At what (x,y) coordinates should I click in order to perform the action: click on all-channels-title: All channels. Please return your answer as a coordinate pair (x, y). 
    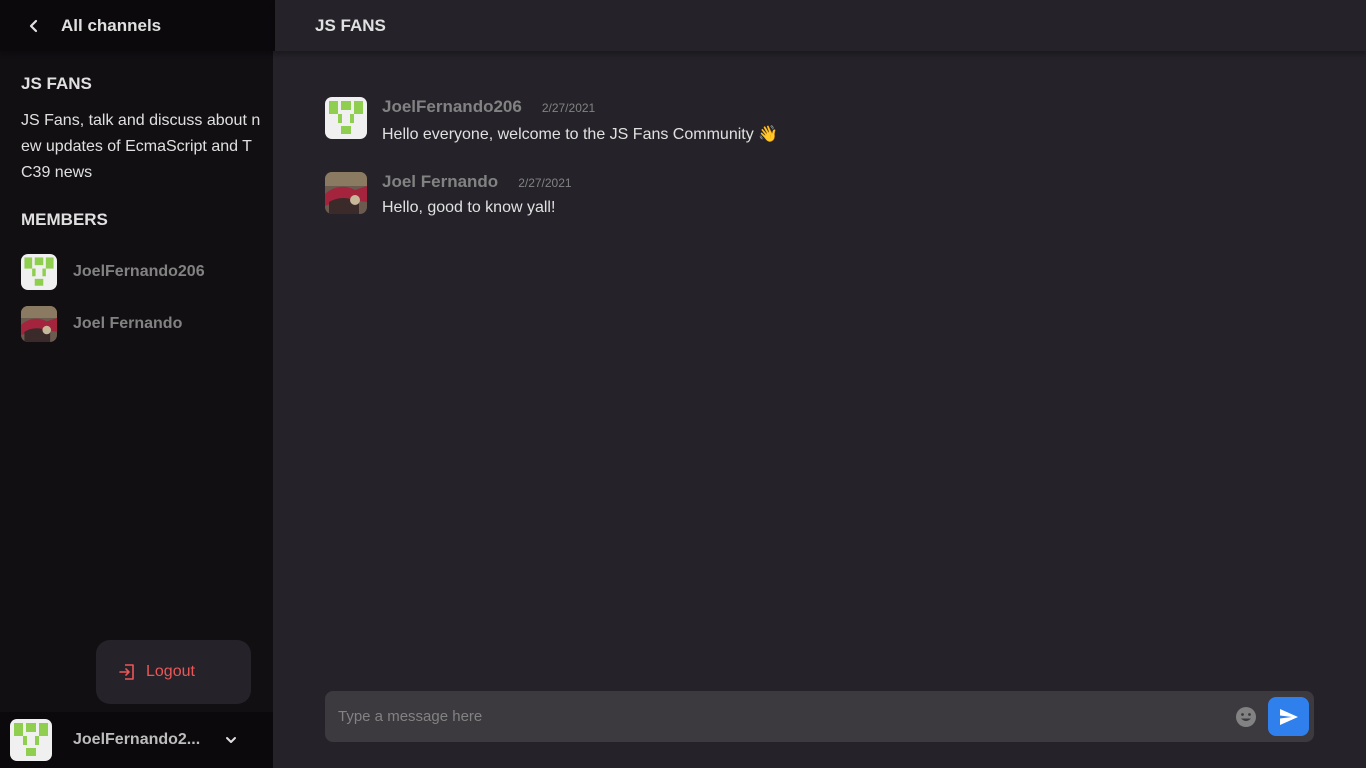
    Looking at the image, I should click on (111, 26).